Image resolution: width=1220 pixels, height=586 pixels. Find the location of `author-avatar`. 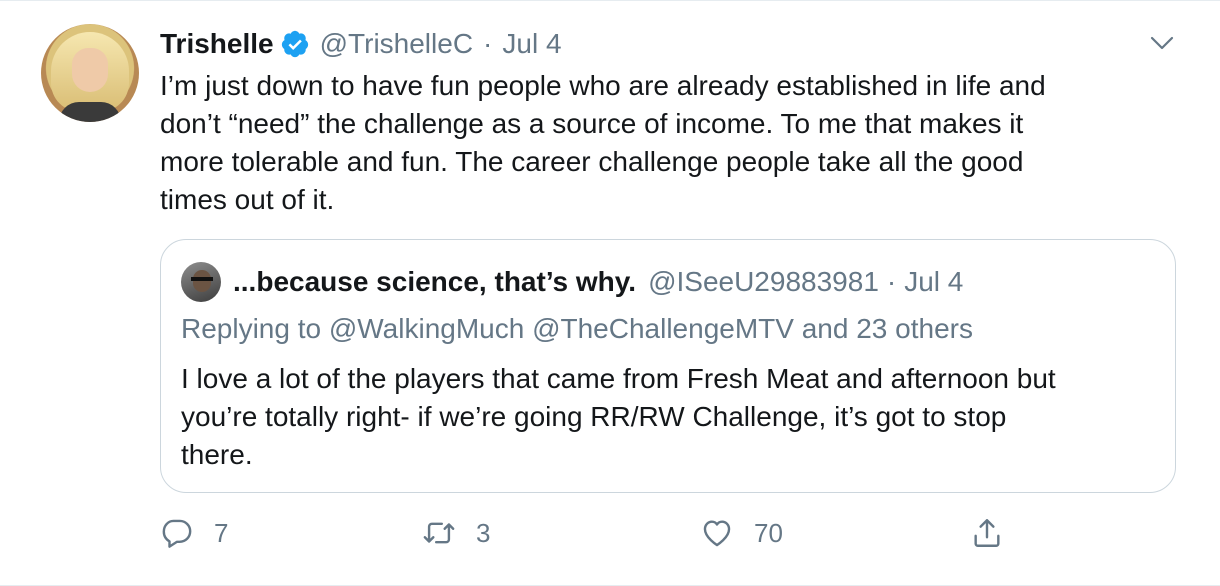

author-avatar is located at coordinates (90, 73).